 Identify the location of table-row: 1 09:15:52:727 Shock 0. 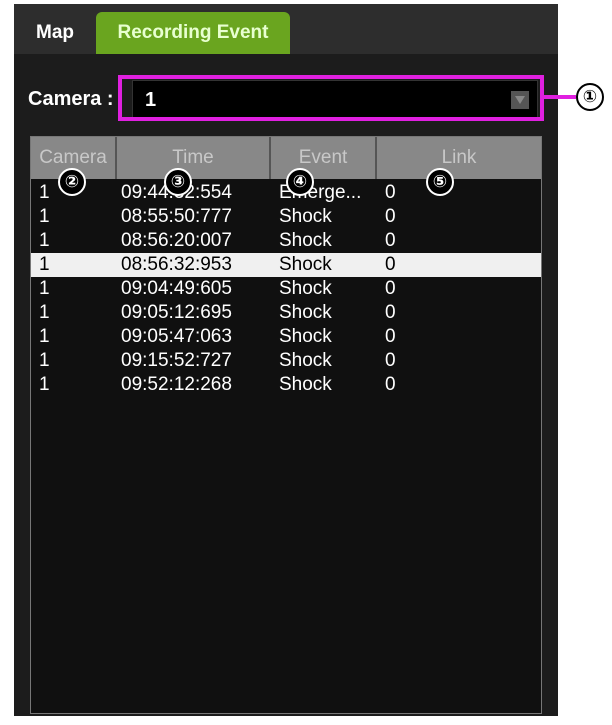
(286, 361).